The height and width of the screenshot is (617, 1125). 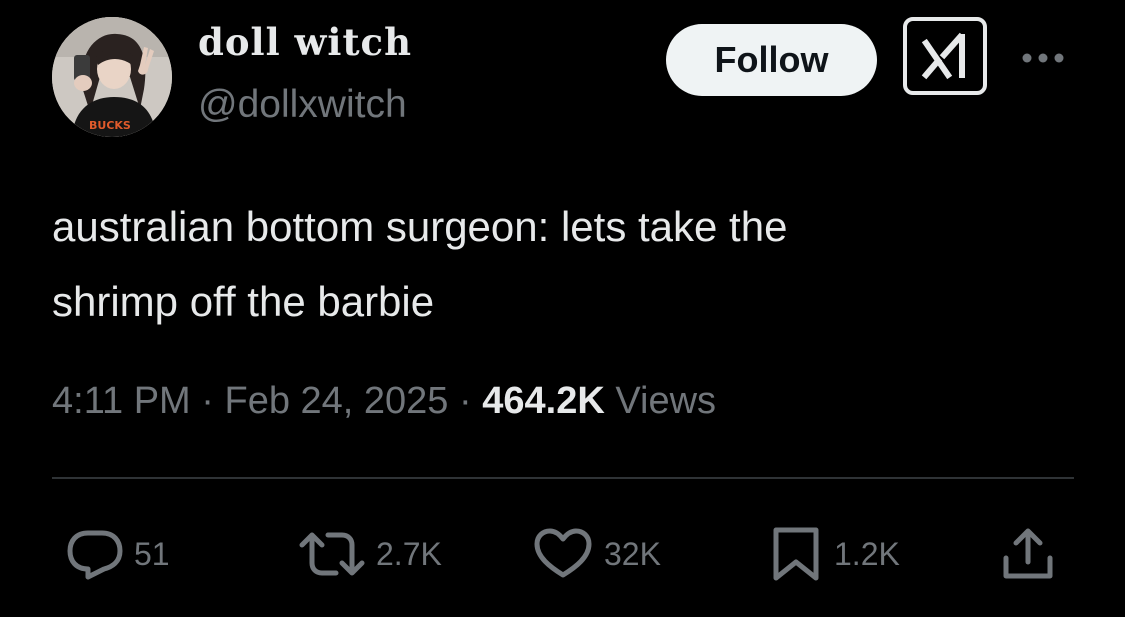 What do you see at coordinates (409, 553) in the screenshot?
I see `repost-count: 2.7K` at bounding box center [409, 553].